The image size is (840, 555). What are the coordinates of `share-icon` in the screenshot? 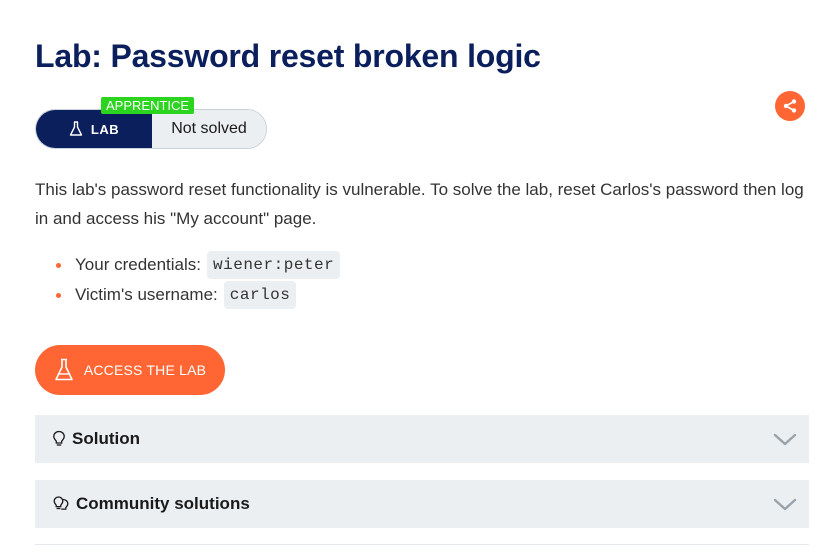 It's located at (790, 106).